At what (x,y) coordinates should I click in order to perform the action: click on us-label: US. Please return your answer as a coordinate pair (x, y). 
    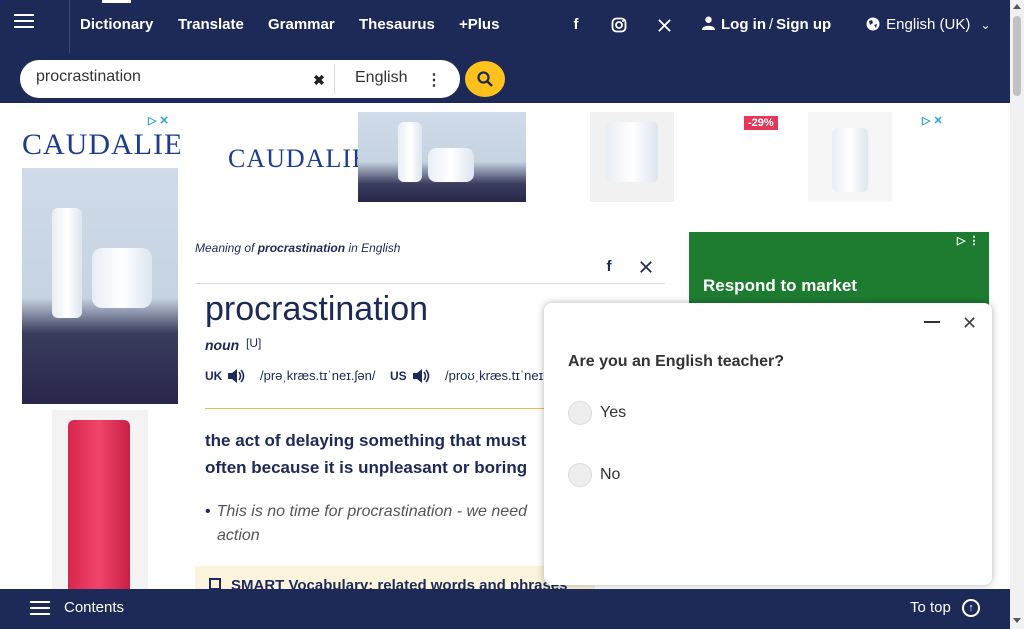
    Looking at the image, I should click on (398, 376).